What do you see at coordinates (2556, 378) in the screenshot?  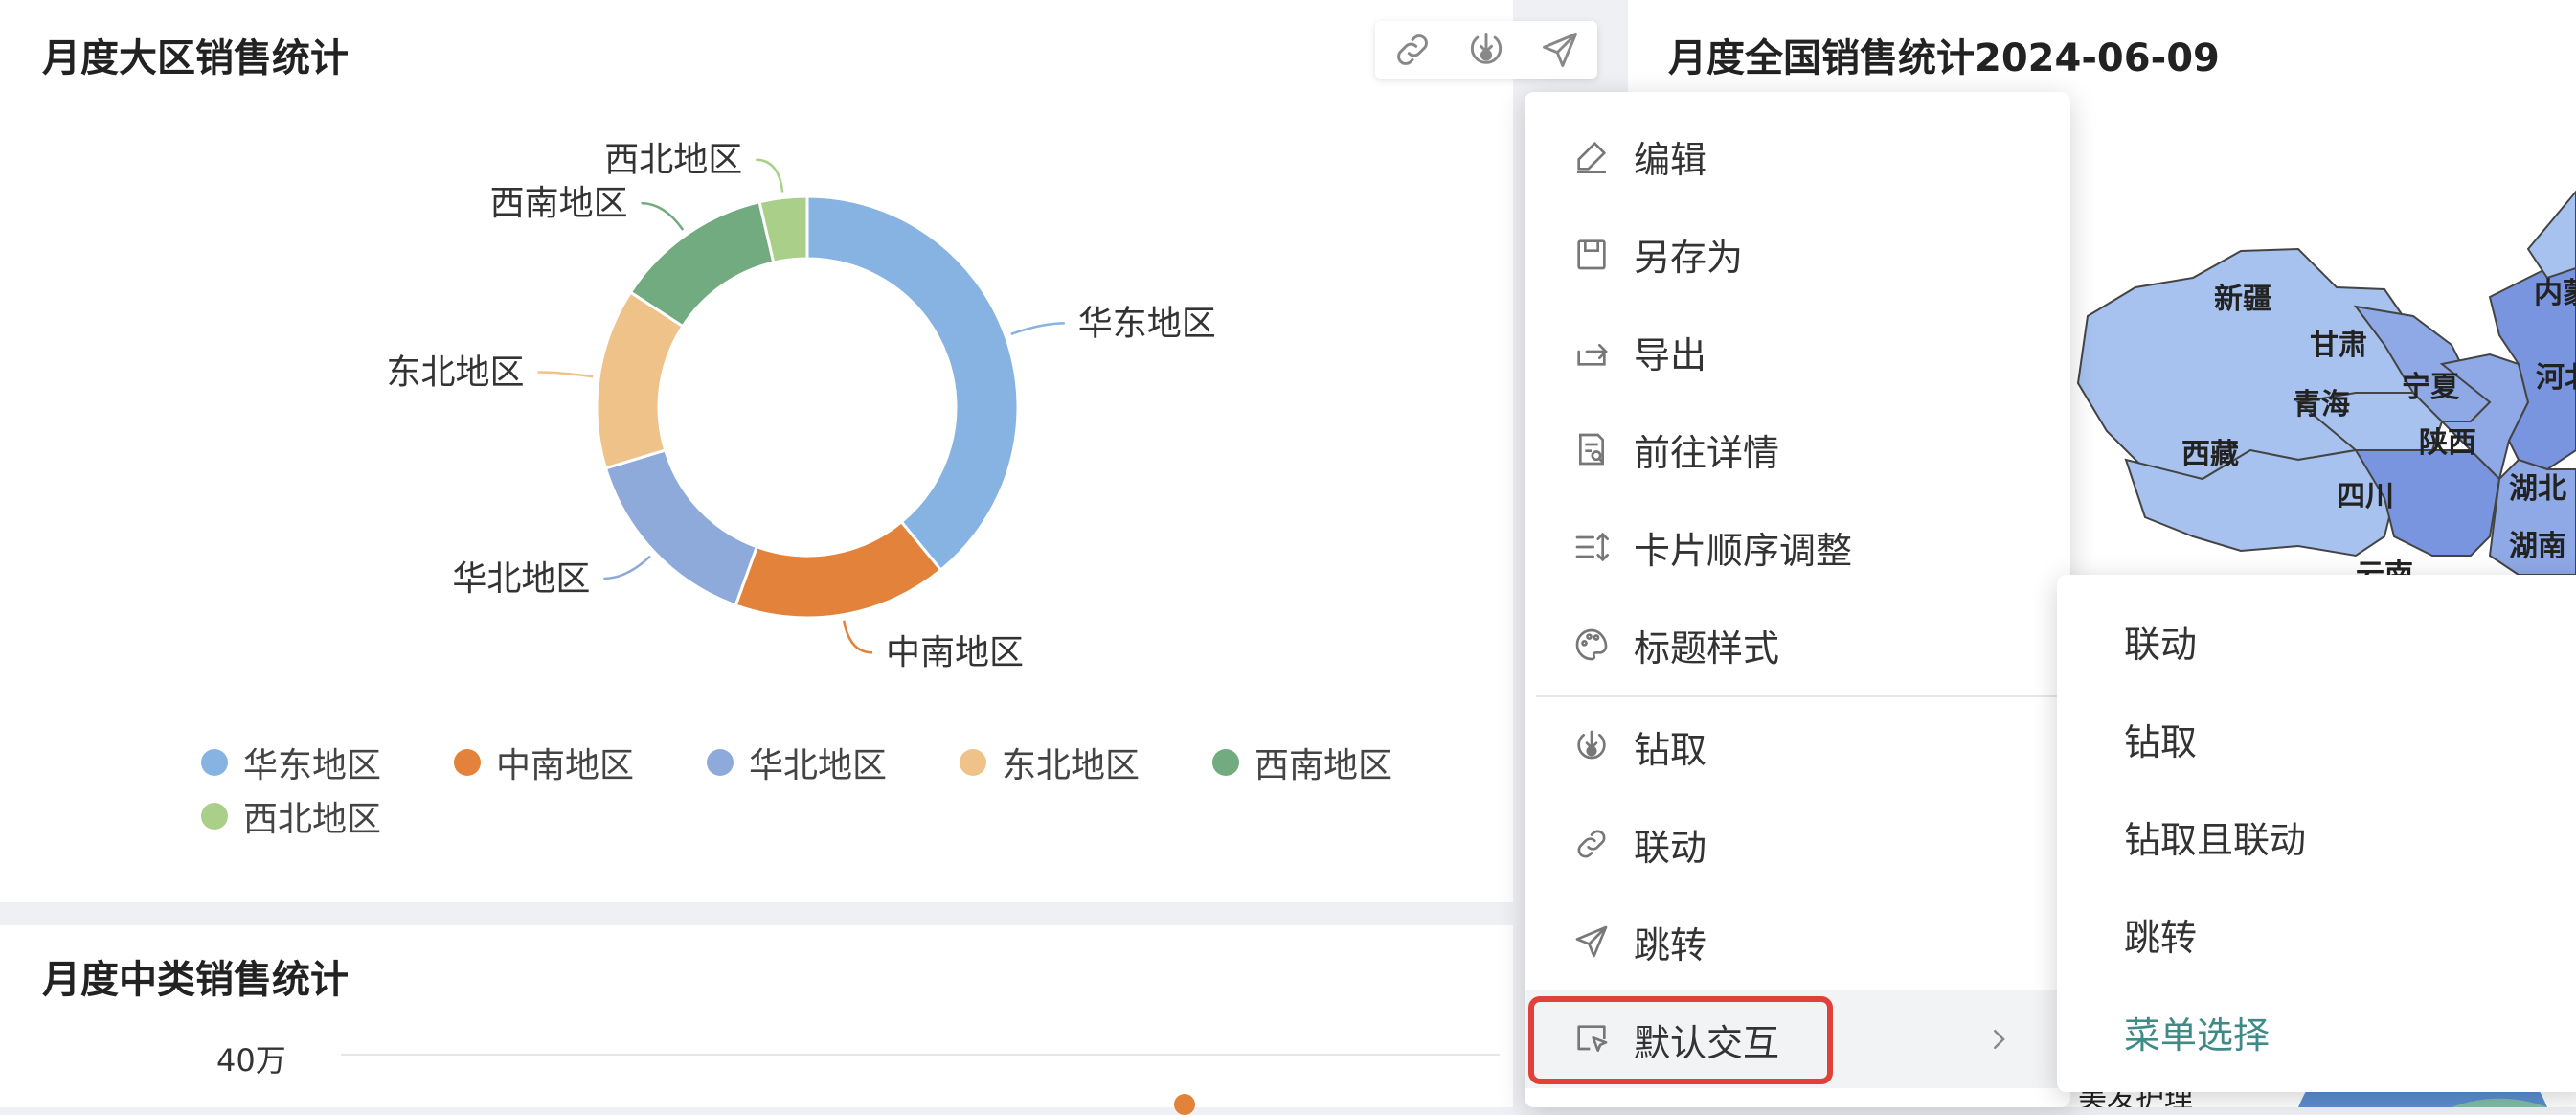 I see `map-label-hebei: 河北` at bounding box center [2556, 378].